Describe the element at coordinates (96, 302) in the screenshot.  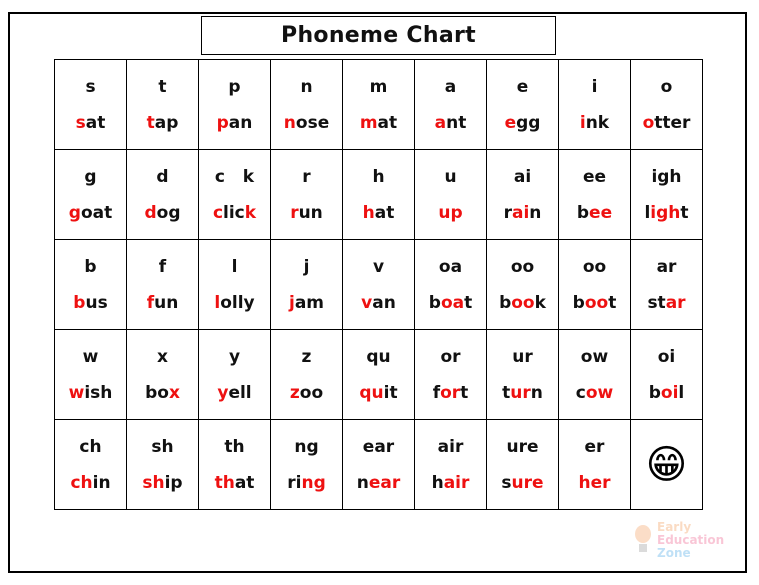
I see `word-segment: us` at that location.